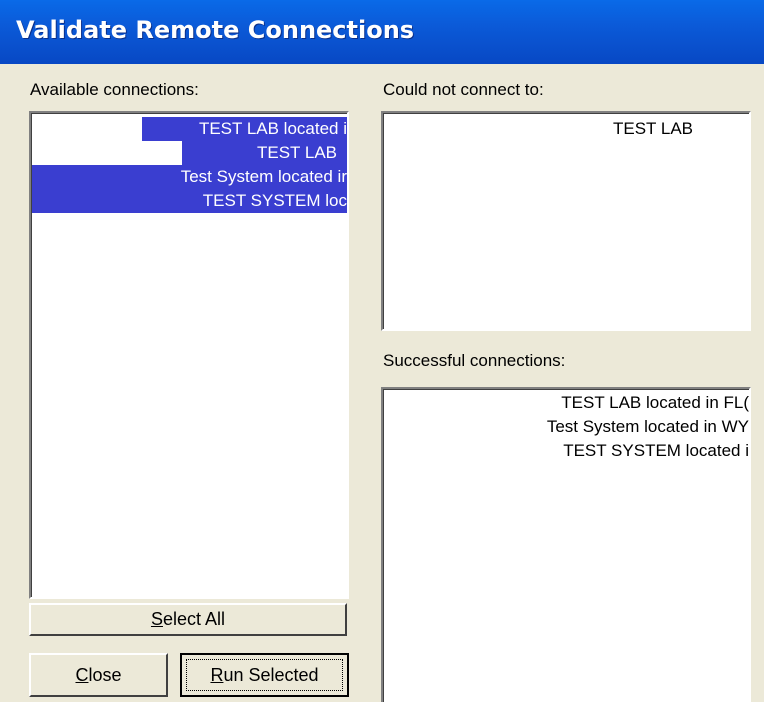  I want to click on successful-connections-label: Successful connections:, so click(474, 360).